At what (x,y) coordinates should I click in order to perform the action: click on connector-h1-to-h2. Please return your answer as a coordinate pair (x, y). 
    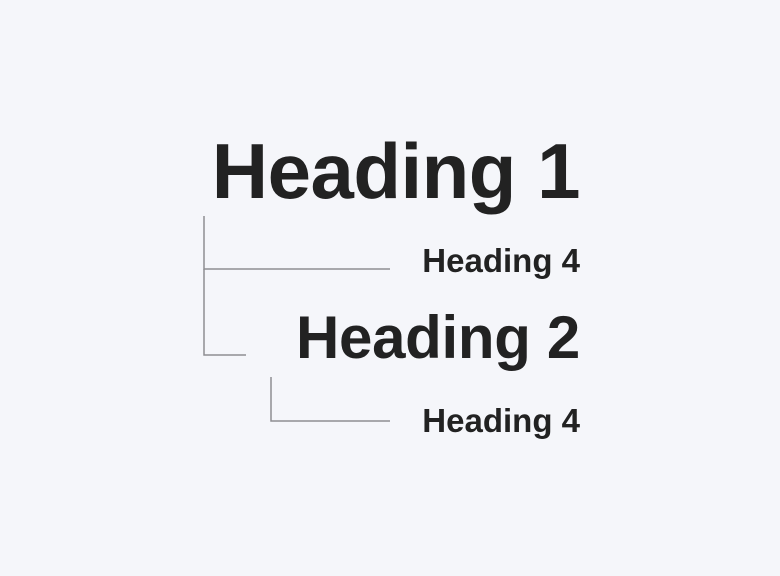
    Looking at the image, I should click on (224, 312).